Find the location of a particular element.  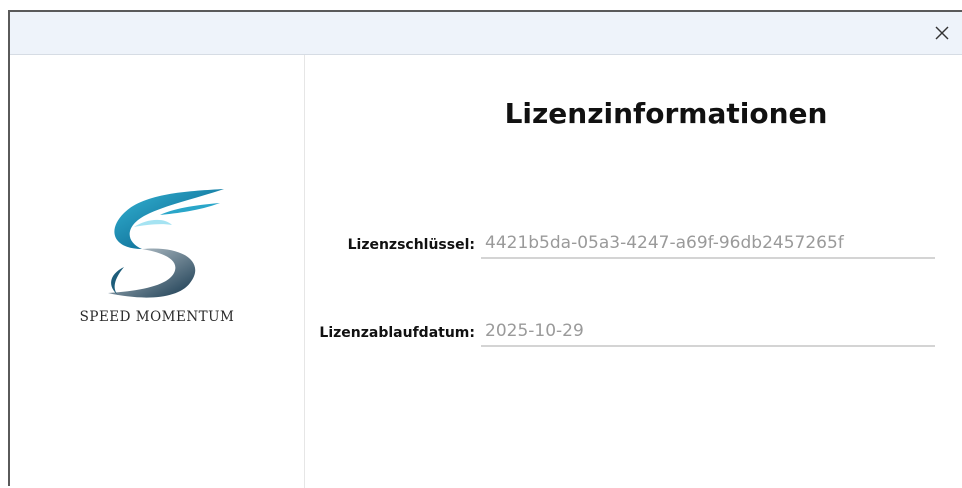

license-expiry-row: Lizenzablaufdatum: is located at coordinates (625, 334).